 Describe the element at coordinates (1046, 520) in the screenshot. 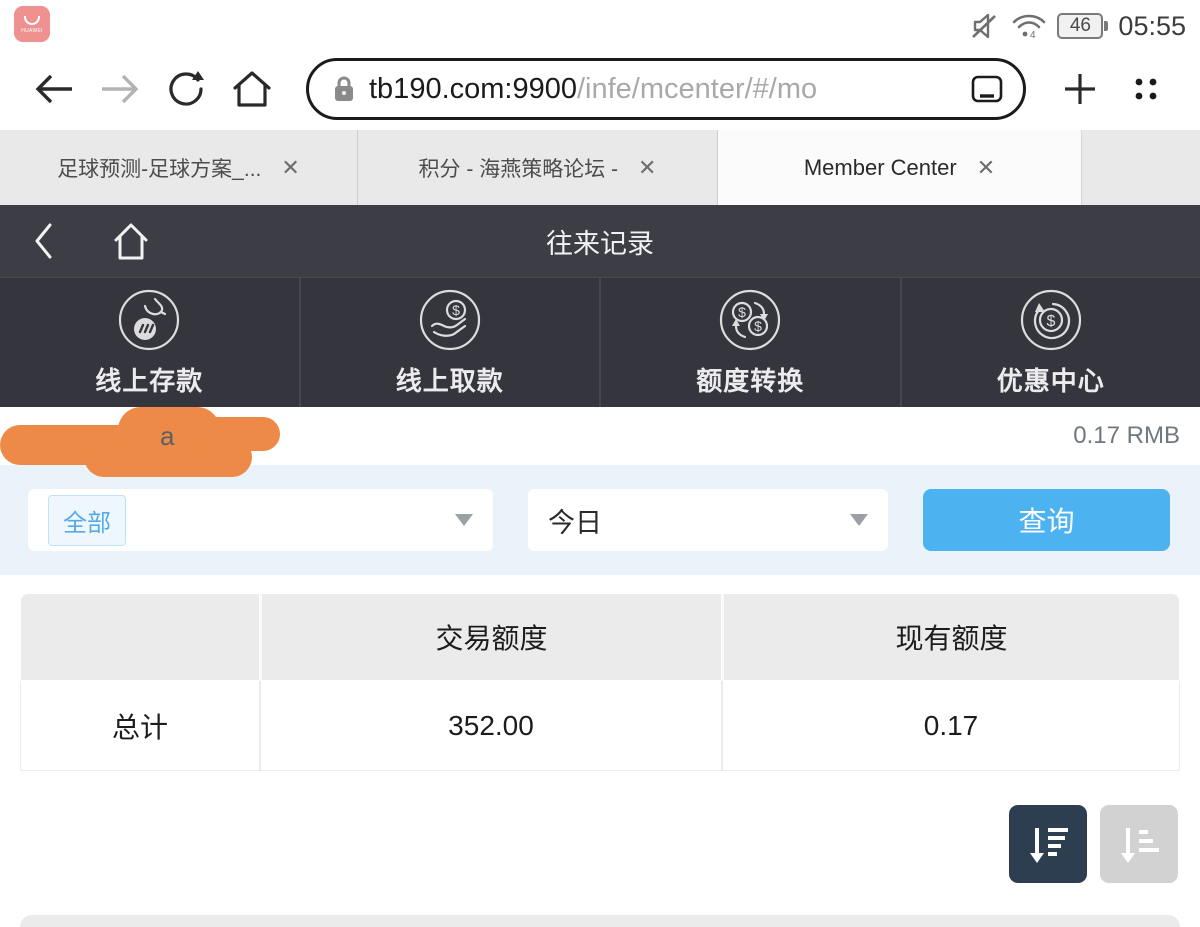

I see `query-button: 查询` at that location.